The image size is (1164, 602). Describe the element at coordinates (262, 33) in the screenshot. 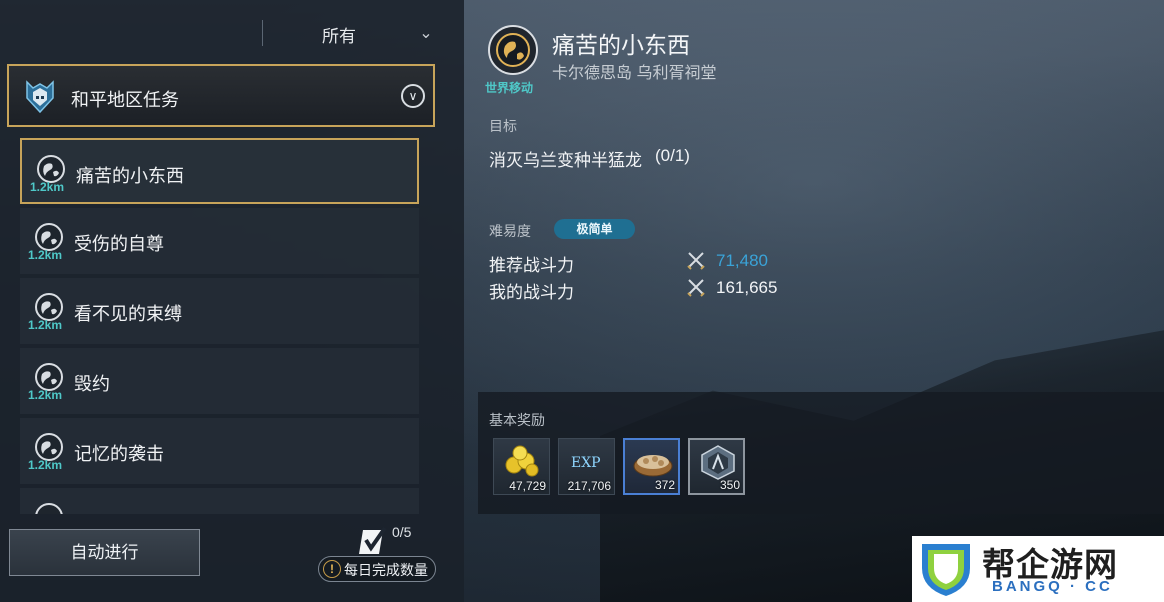

I see `filter-divider` at that location.